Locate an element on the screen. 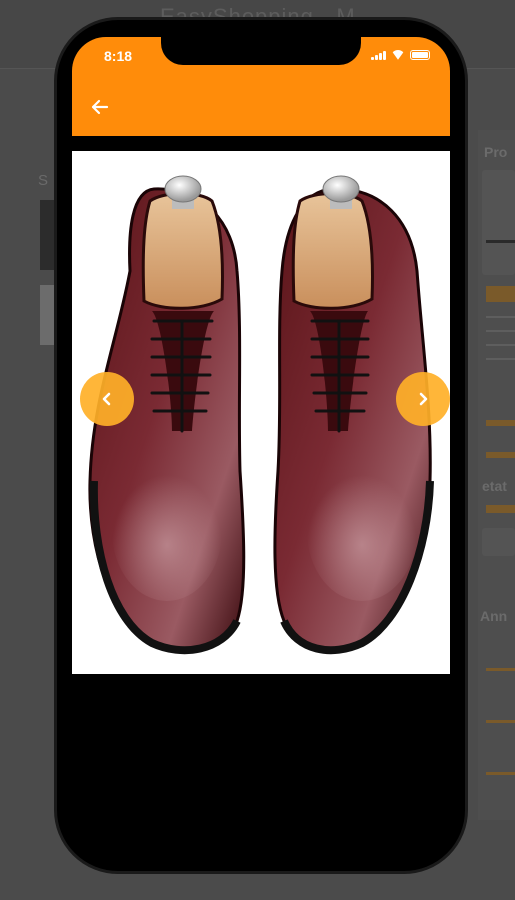  next-image-button is located at coordinates (423, 399).